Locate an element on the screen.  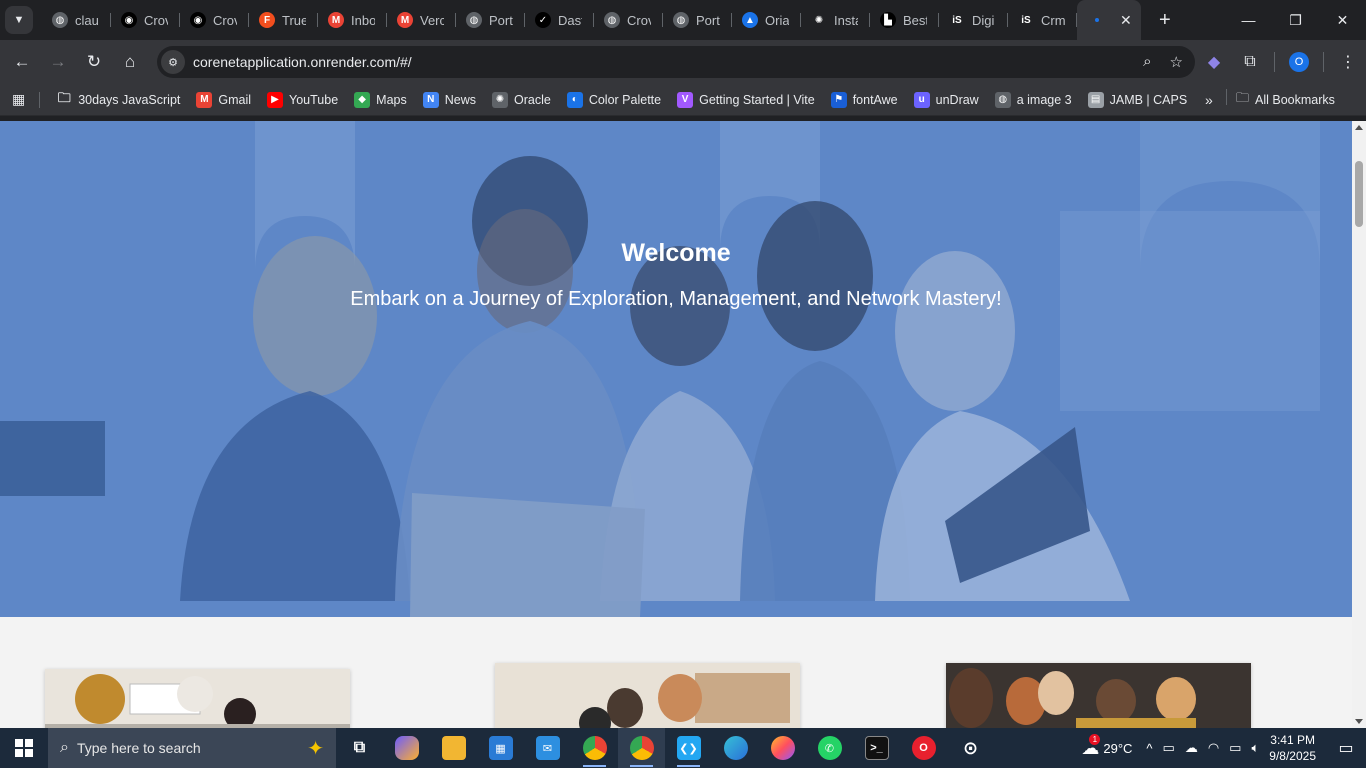
weather-widget: ☁ 1 29°C is located at coordinates (1106, 746).